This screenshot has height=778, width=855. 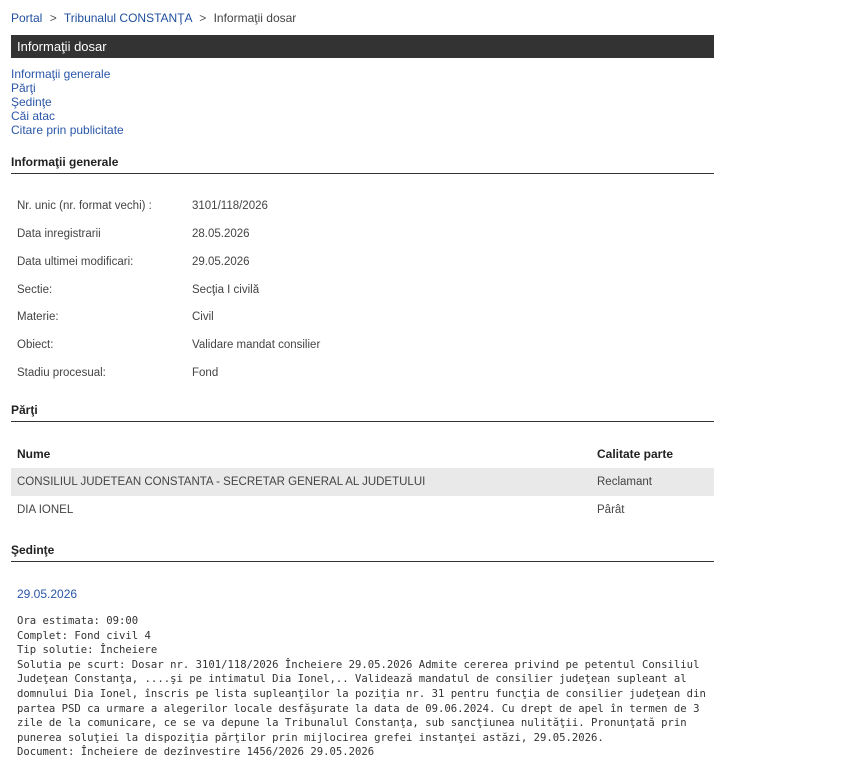 I want to click on party-name: DIA IONEL, so click(x=45, y=510).